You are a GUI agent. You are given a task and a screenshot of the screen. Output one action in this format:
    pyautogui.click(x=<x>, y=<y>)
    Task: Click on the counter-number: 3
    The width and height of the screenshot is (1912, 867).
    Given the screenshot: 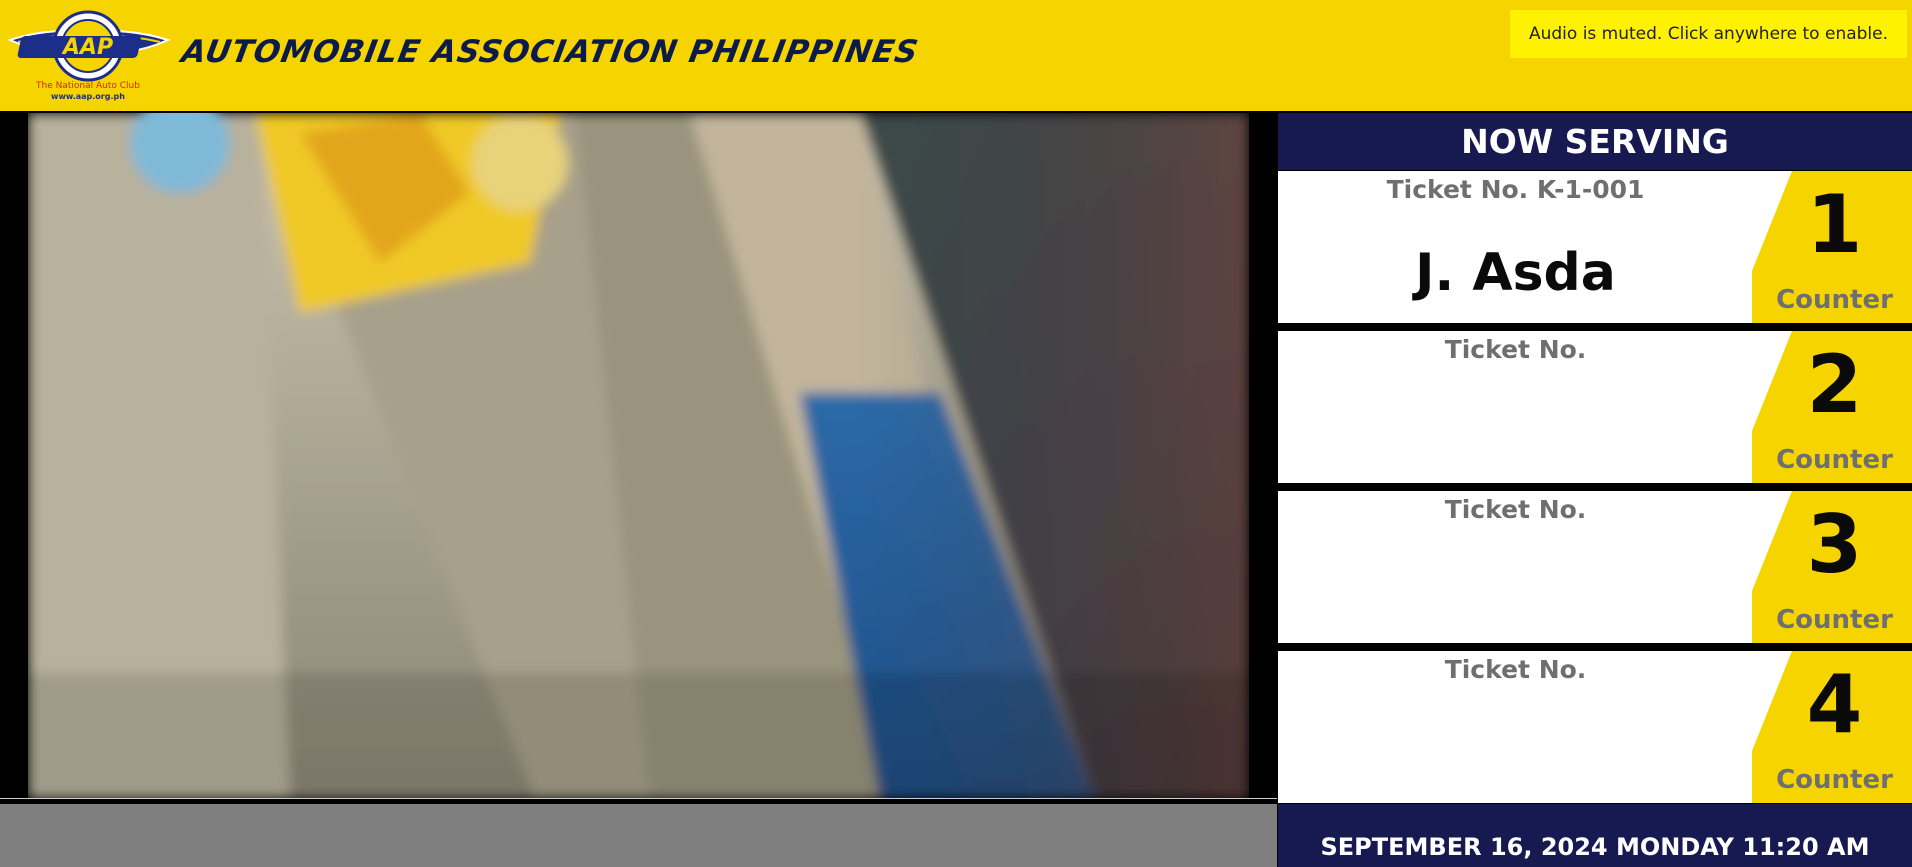 What is the action you would take?
    pyautogui.click(x=1834, y=544)
    